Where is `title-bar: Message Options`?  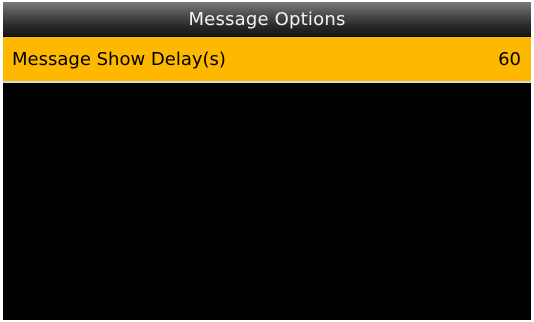
title-bar: Message Options is located at coordinates (267, 19).